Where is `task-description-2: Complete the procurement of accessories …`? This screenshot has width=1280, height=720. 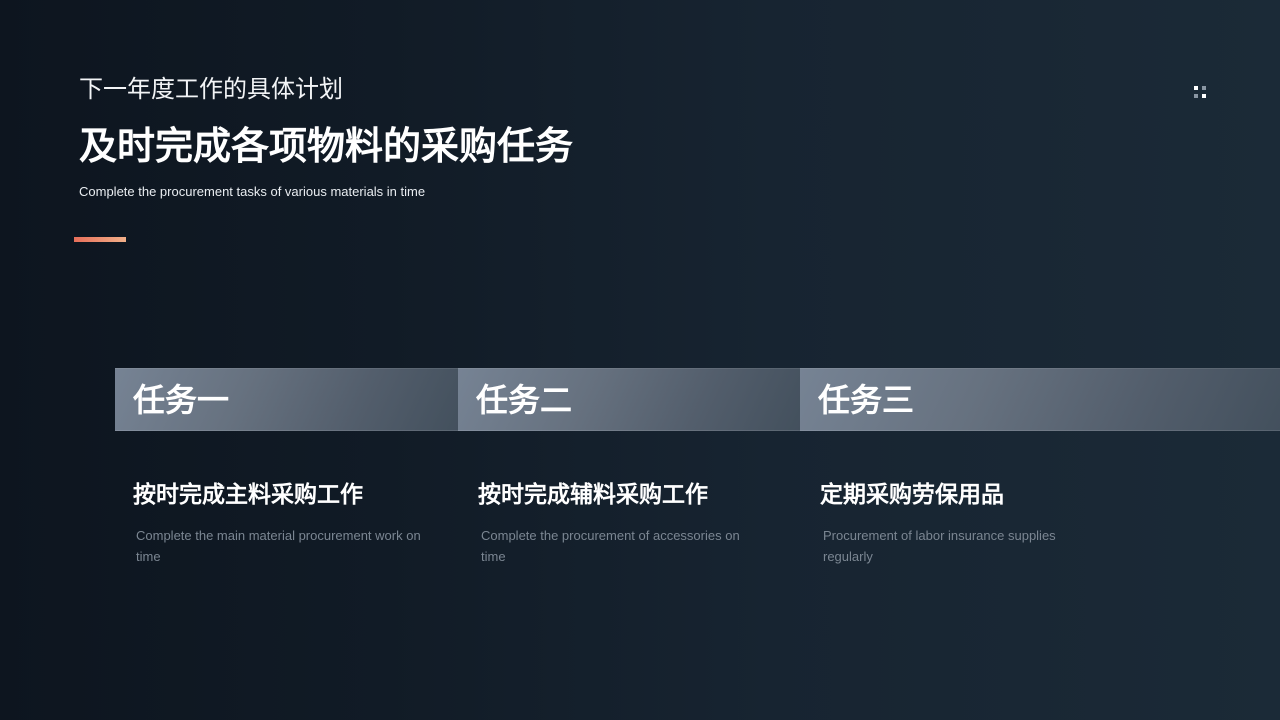 task-description-2: Complete the procurement of accessories … is located at coordinates (610, 546).